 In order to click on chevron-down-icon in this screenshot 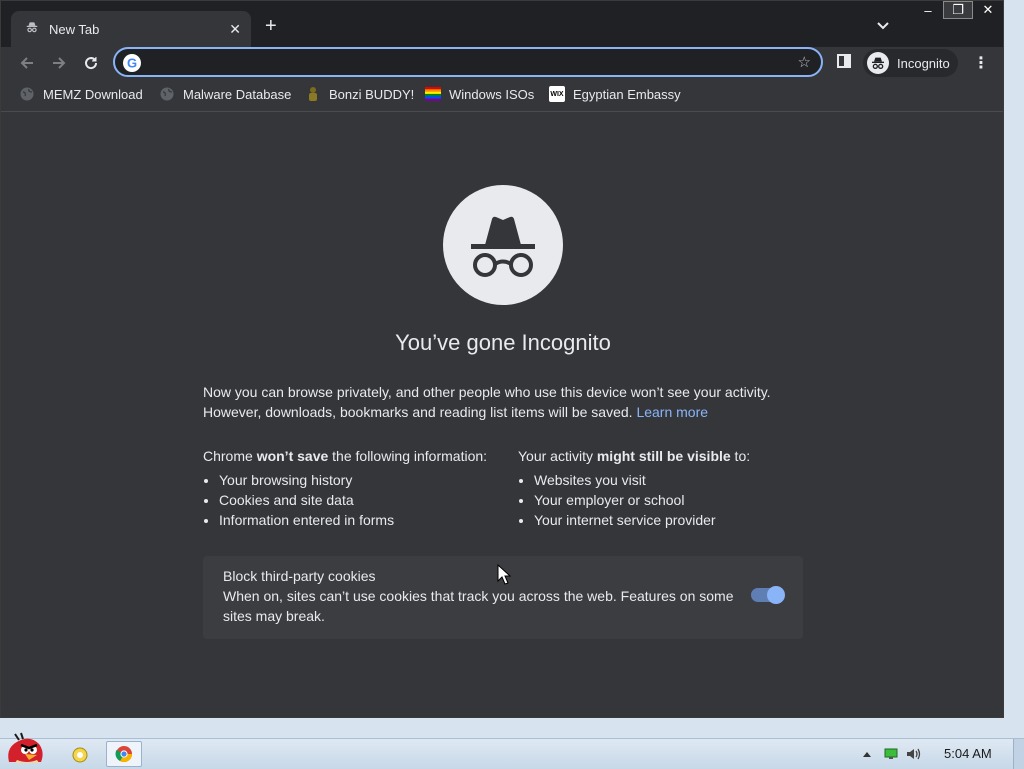, I will do `click(883, 26)`.